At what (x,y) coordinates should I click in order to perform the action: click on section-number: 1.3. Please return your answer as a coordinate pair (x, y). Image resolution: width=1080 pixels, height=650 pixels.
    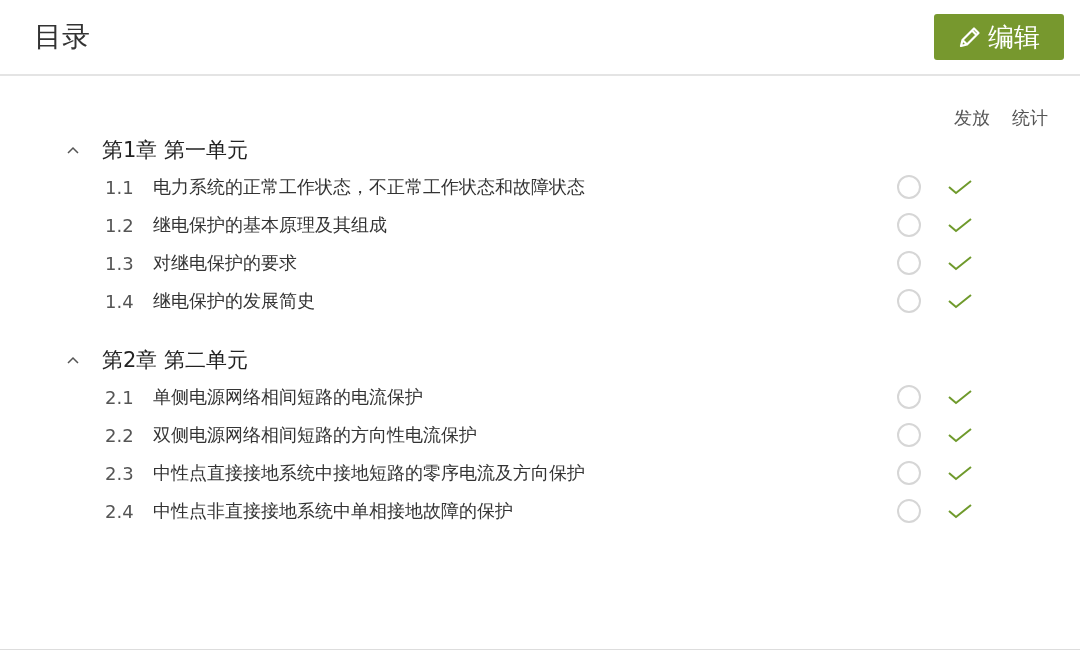
    Looking at the image, I should click on (120, 263).